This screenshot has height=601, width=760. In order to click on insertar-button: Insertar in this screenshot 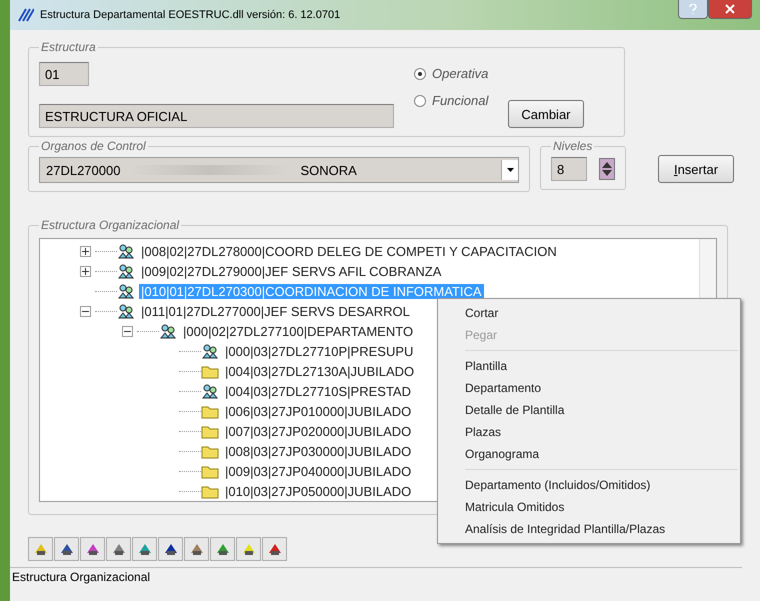, I will do `click(696, 169)`.